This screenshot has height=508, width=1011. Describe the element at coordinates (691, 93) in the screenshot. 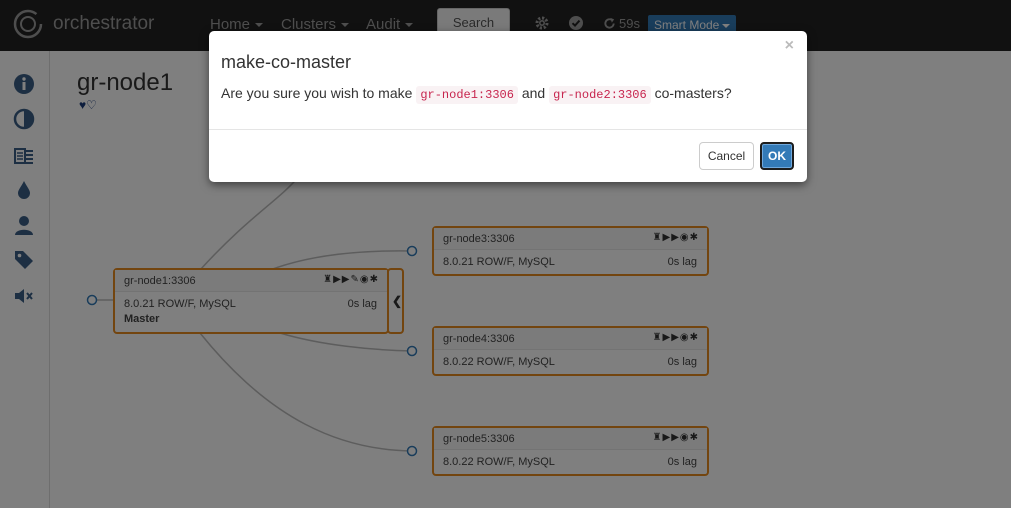

I see `message-text: co-masters?` at that location.